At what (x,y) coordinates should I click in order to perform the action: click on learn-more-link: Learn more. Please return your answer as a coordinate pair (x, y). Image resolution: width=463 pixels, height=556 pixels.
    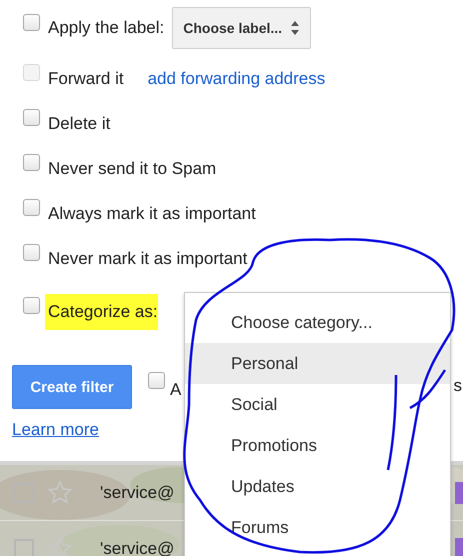
    Looking at the image, I should click on (55, 430).